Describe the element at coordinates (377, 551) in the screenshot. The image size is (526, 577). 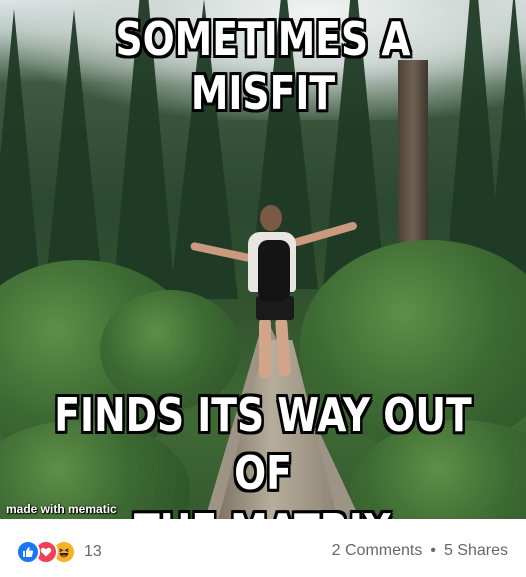
I see `comments-link: 2 Comments` at that location.